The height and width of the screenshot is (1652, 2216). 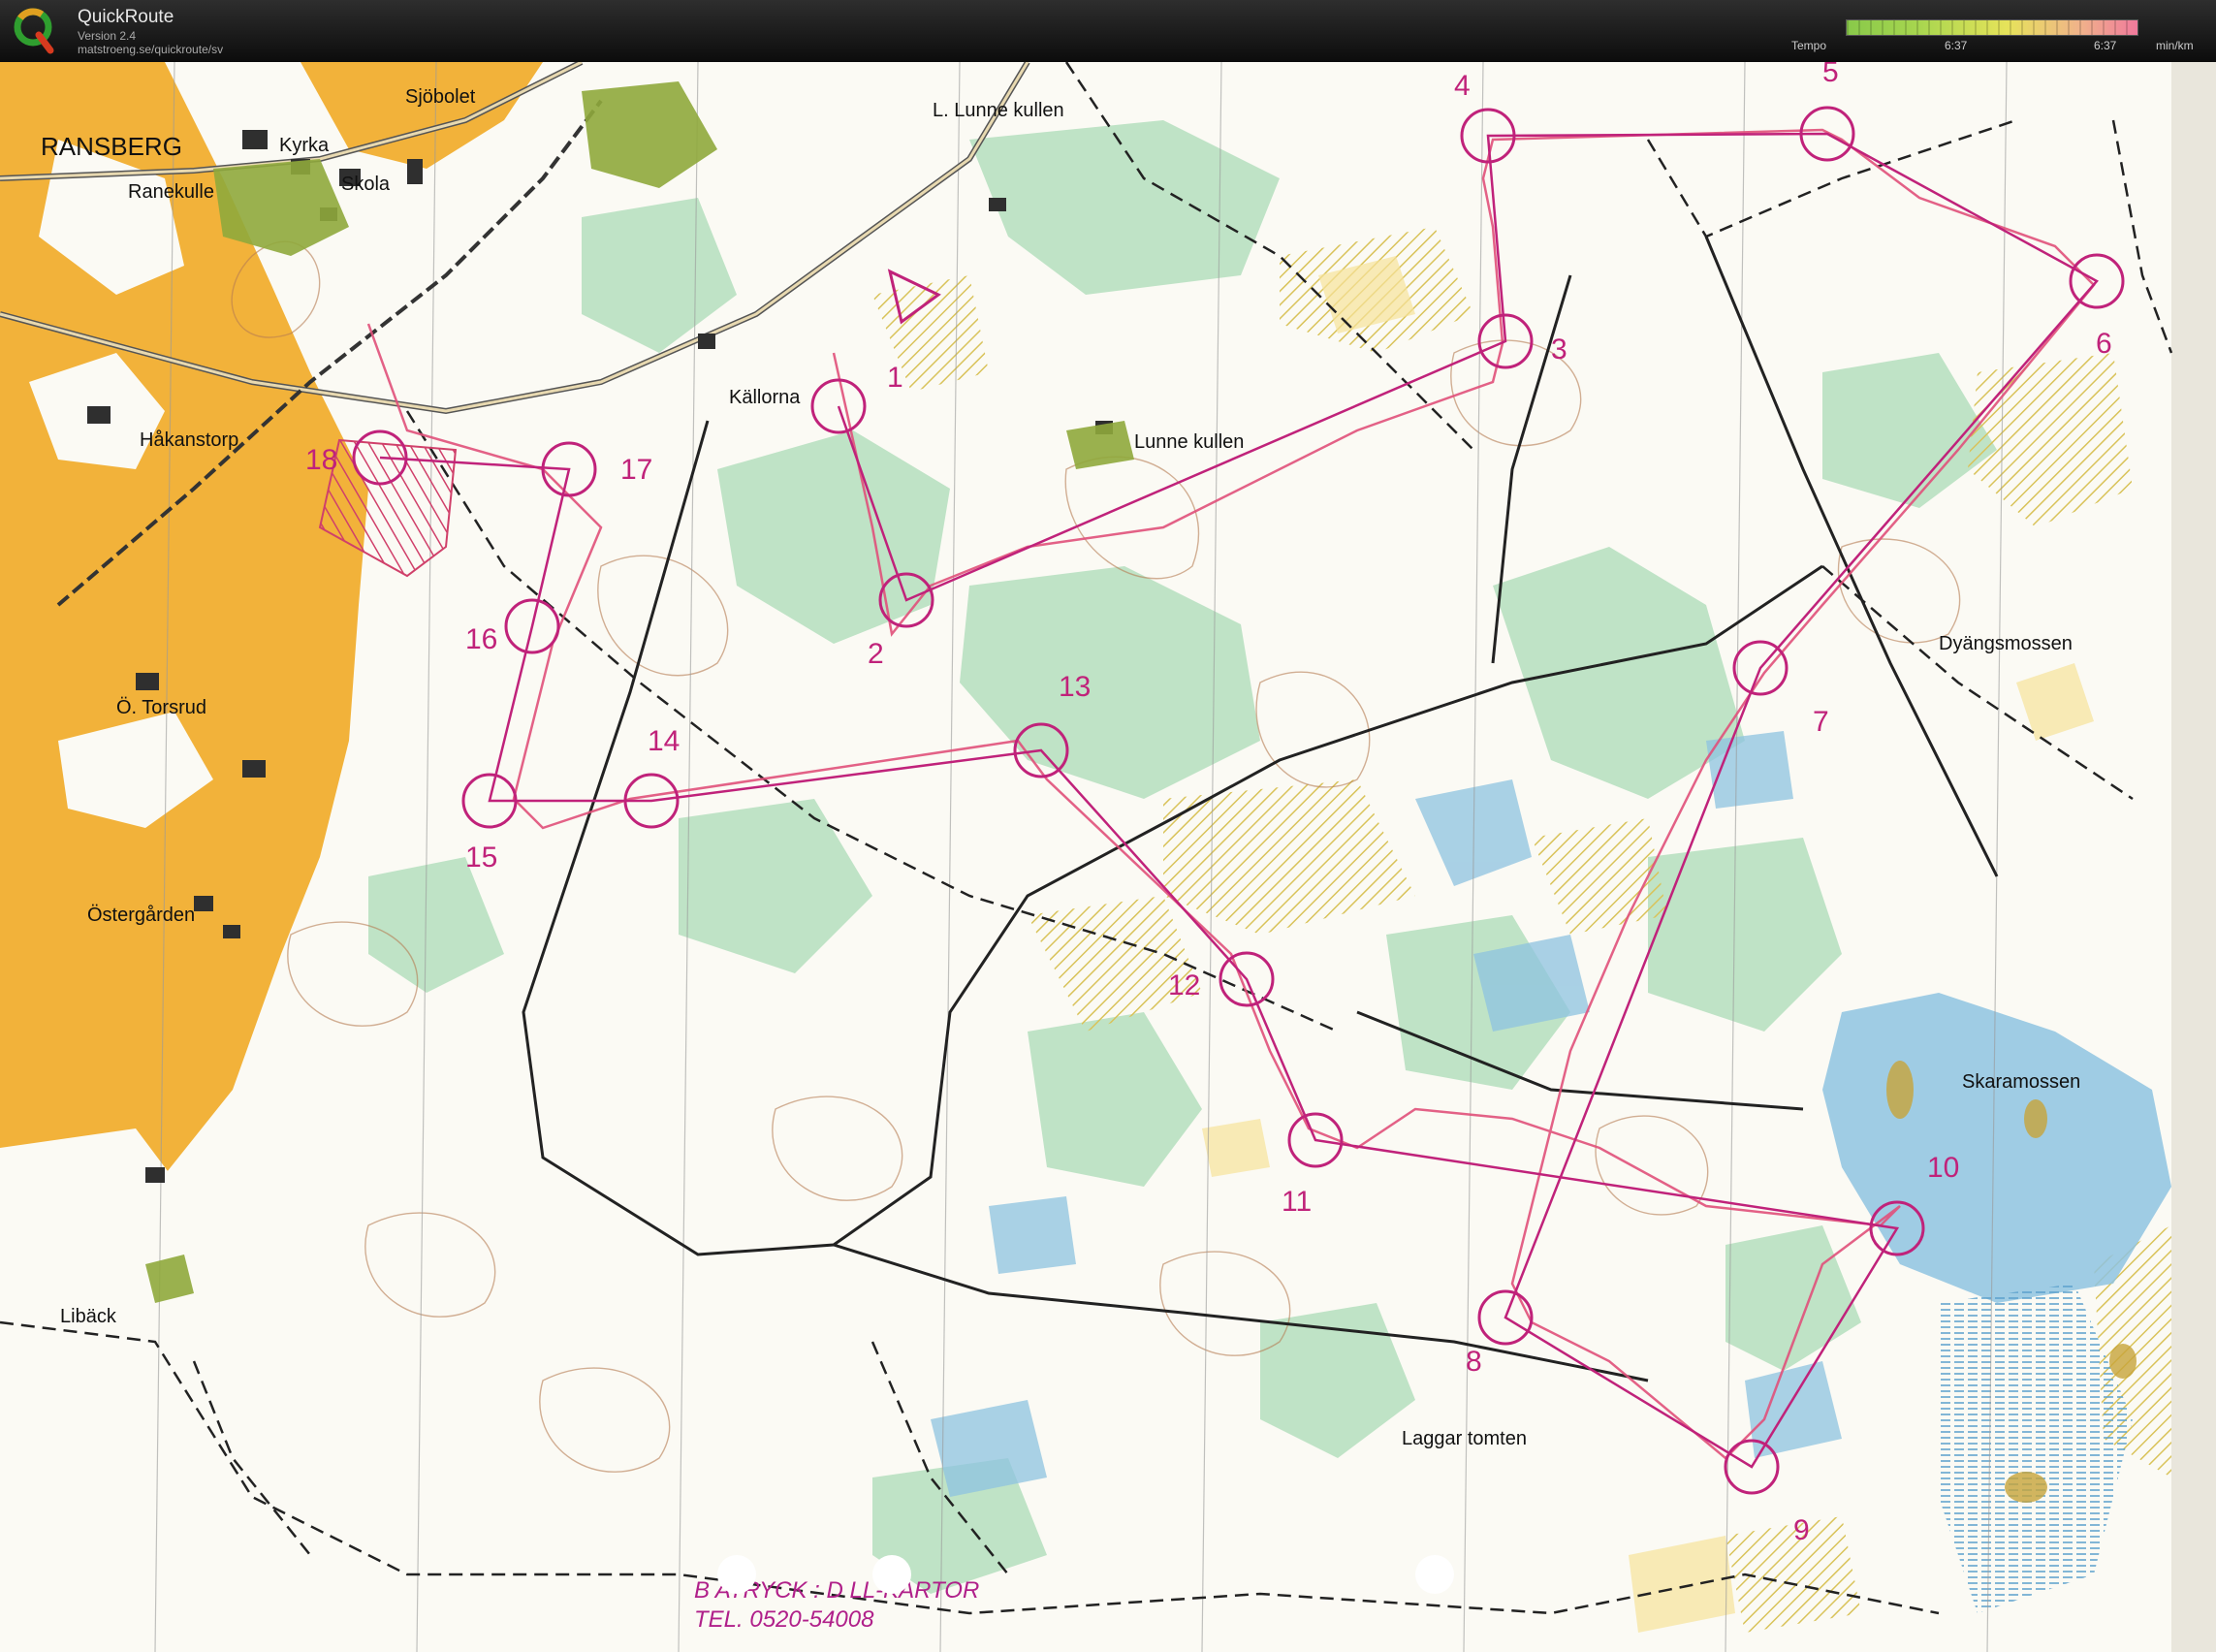 I want to click on printer-line-2: TEL. 0520-54008, so click(x=784, y=1619).